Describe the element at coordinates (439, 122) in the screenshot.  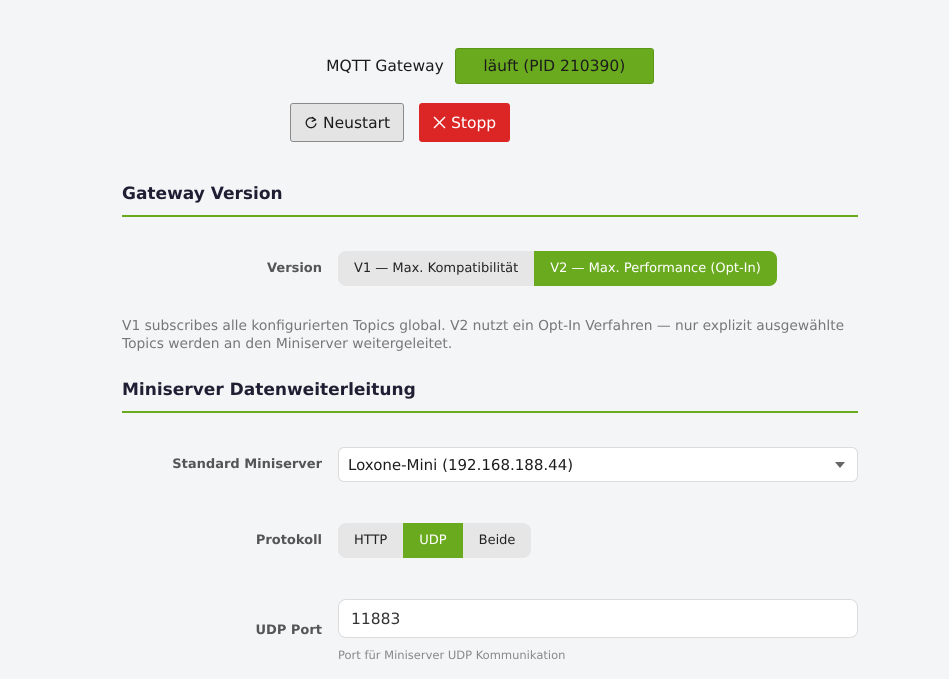
I see `close-icon` at that location.